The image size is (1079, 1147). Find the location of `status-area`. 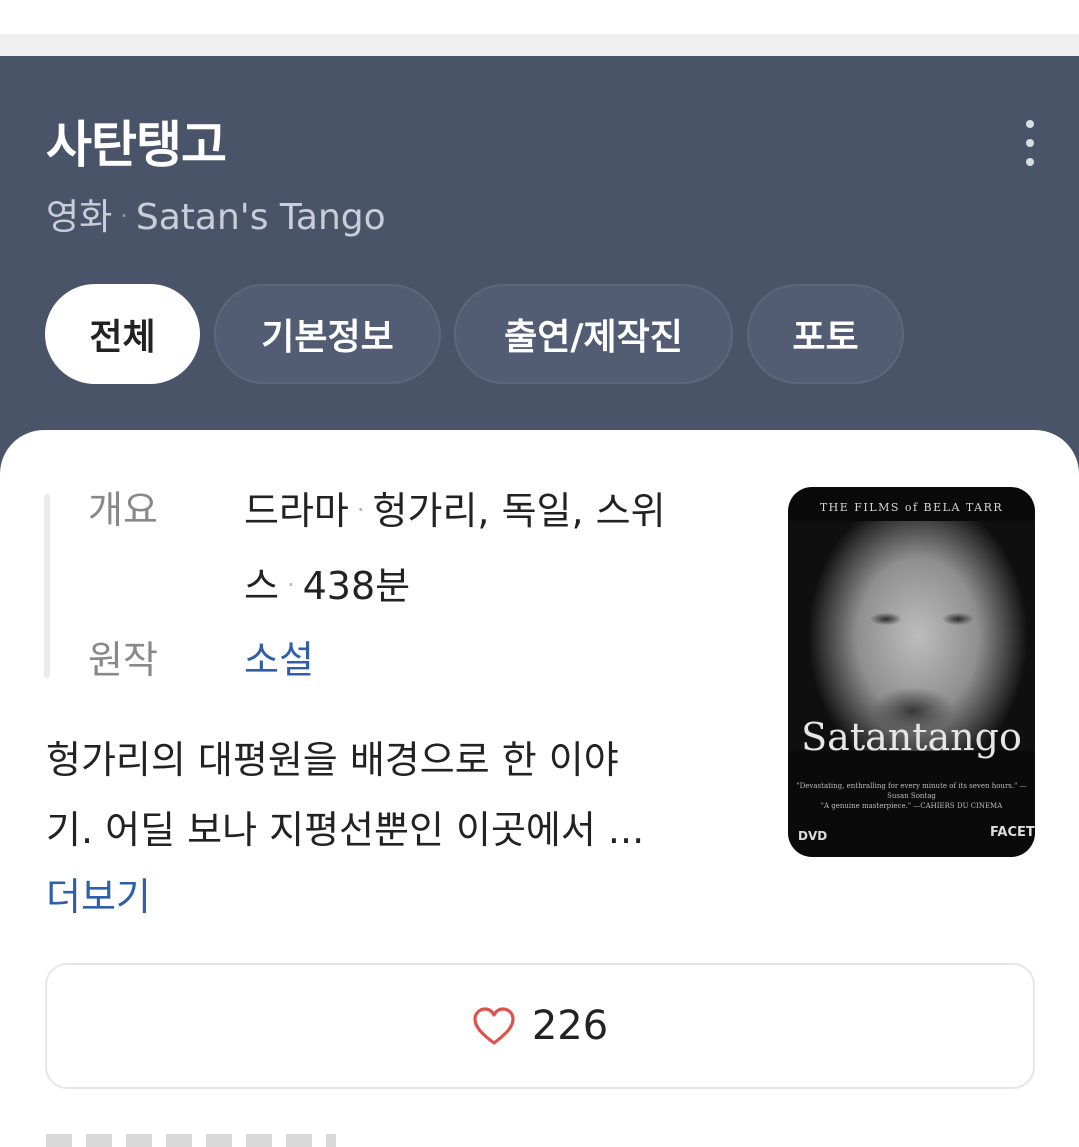

status-area is located at coordinates (539, 17).